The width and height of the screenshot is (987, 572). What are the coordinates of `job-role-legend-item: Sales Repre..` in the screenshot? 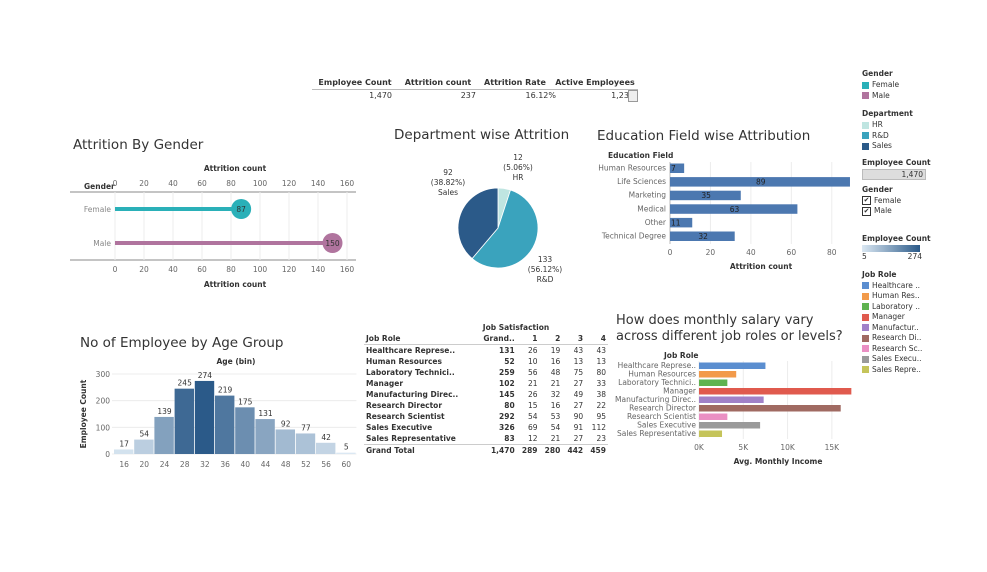 It's located at (909, 370).